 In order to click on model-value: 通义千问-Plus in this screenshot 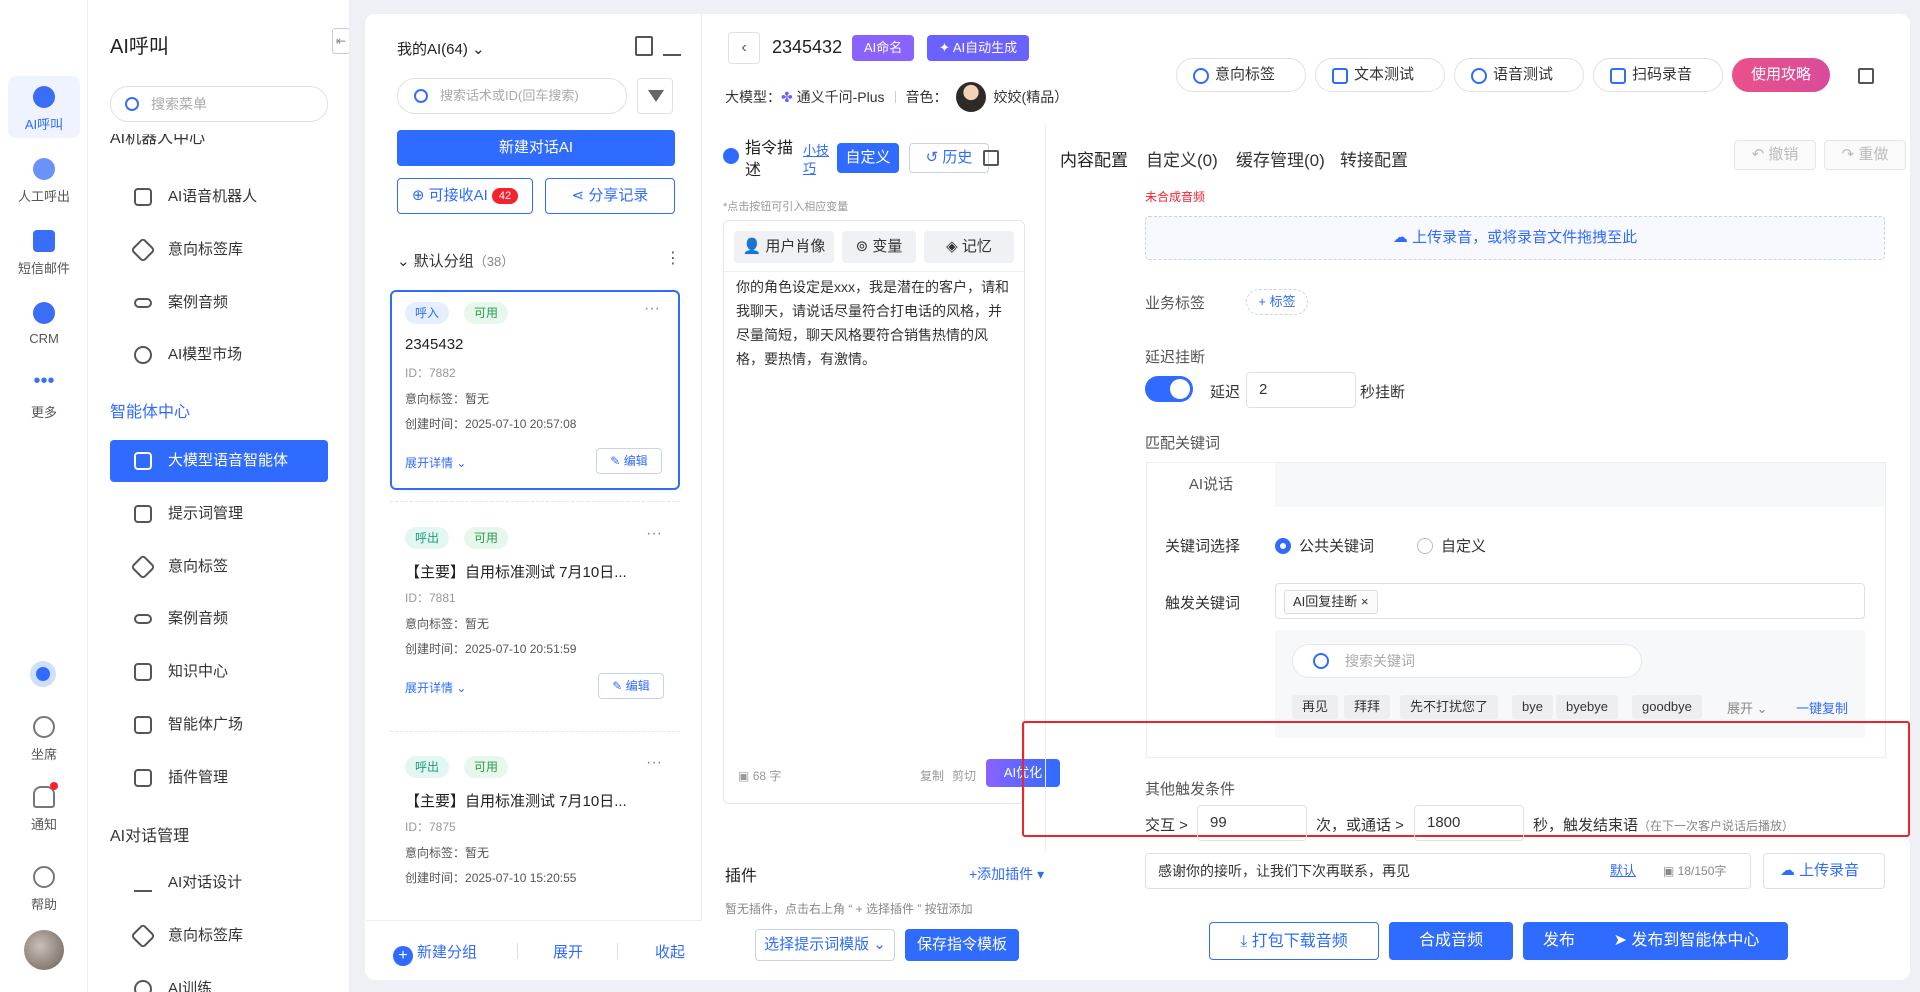, I will do `click(841, 97)`.